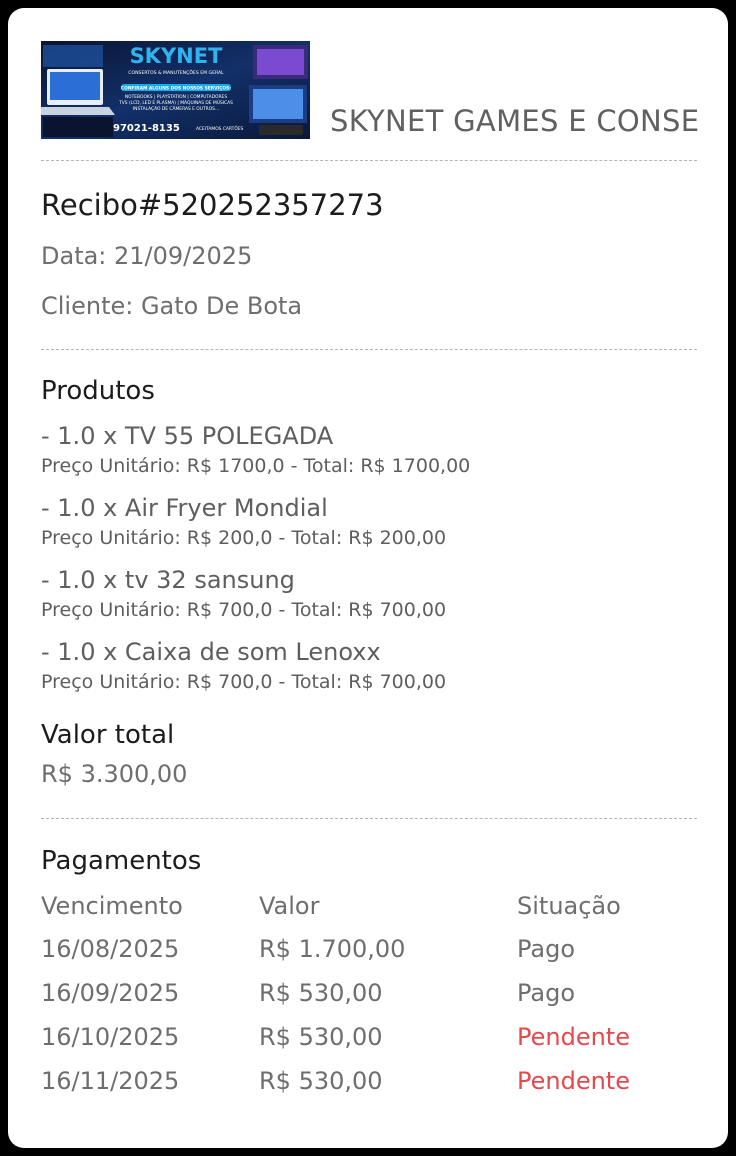 This screenshot has height=1156, width=736. Describe the element at coordinates (289, 906) in the screenshot. I see `column-header-value: Valor` at that location.